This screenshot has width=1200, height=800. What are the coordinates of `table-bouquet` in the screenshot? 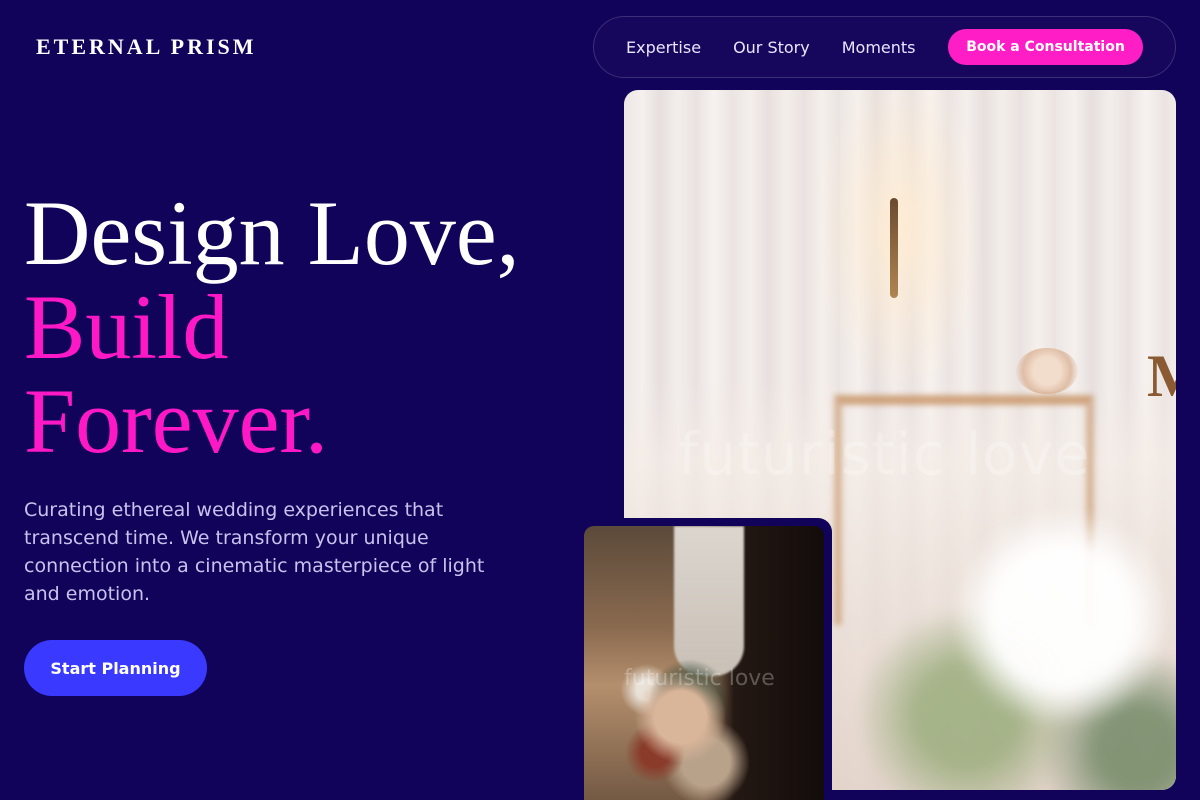 It's located at (1047, 371).